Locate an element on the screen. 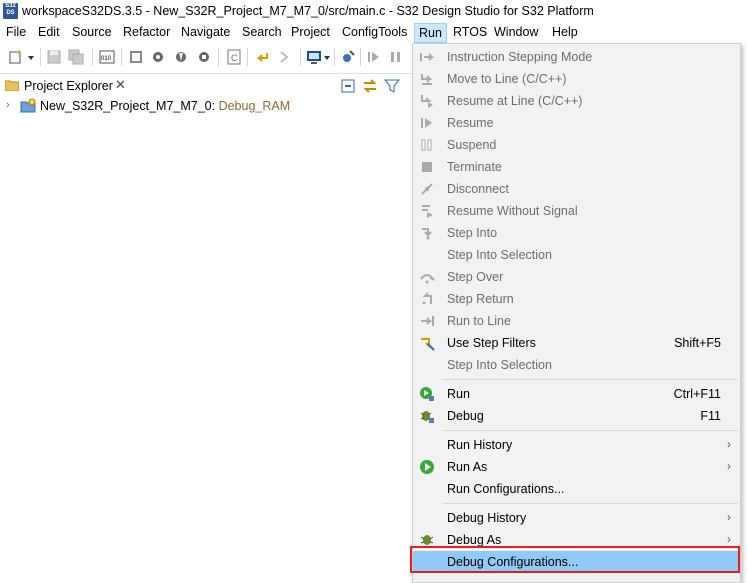 The width and height of the screenshot is (748, 583). menu-item-run-history: Run History › is located at coordinates (576, 445).